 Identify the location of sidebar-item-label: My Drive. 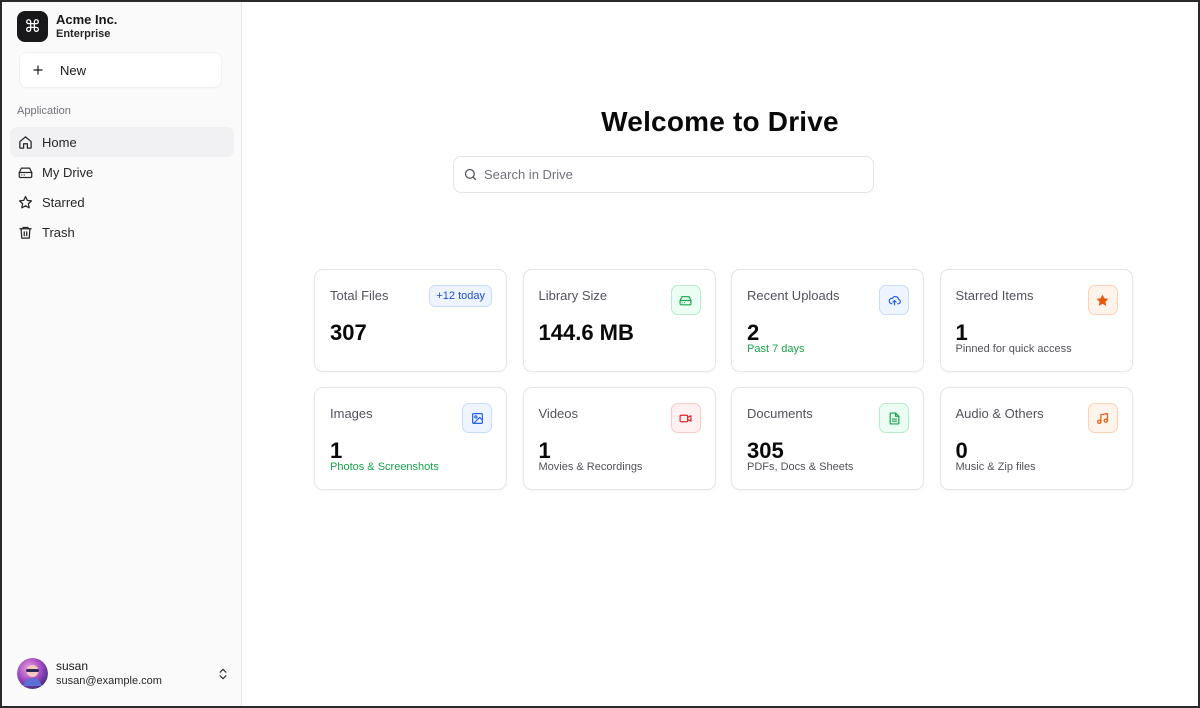
(68, 172).